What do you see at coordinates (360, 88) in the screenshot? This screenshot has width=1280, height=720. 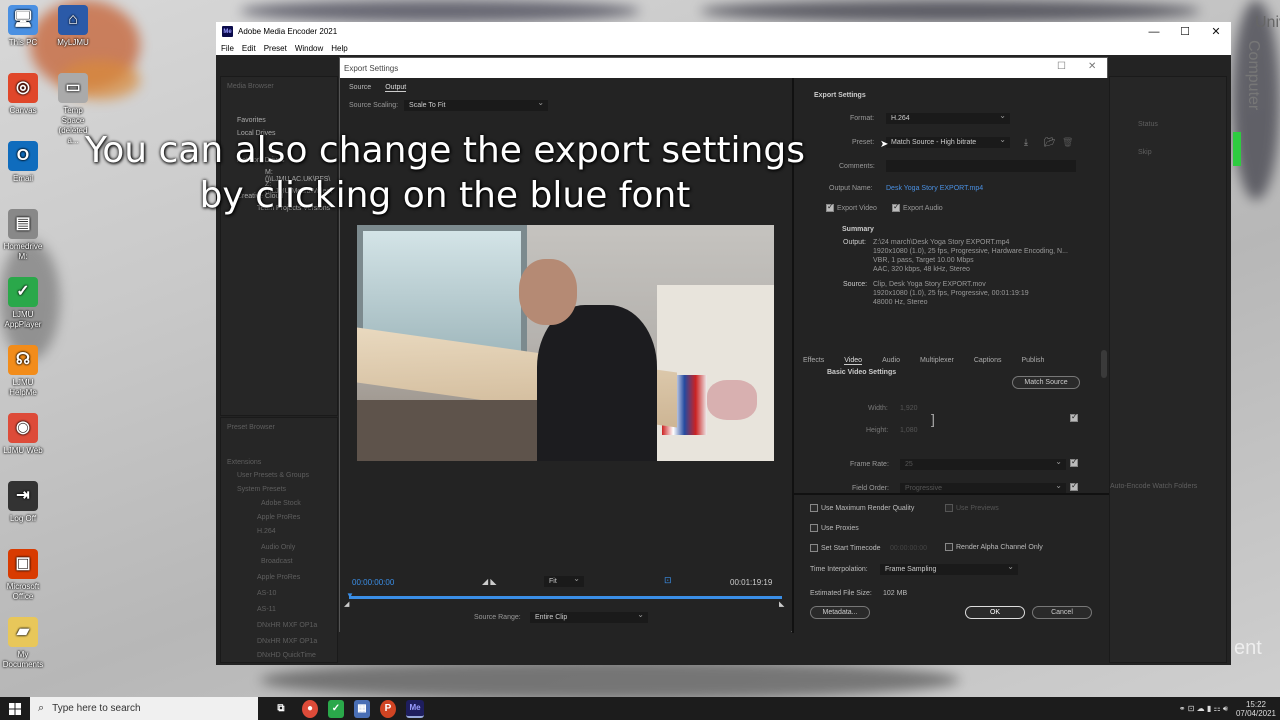 I see `tab-source: Source` at bounding box center [360, 88].